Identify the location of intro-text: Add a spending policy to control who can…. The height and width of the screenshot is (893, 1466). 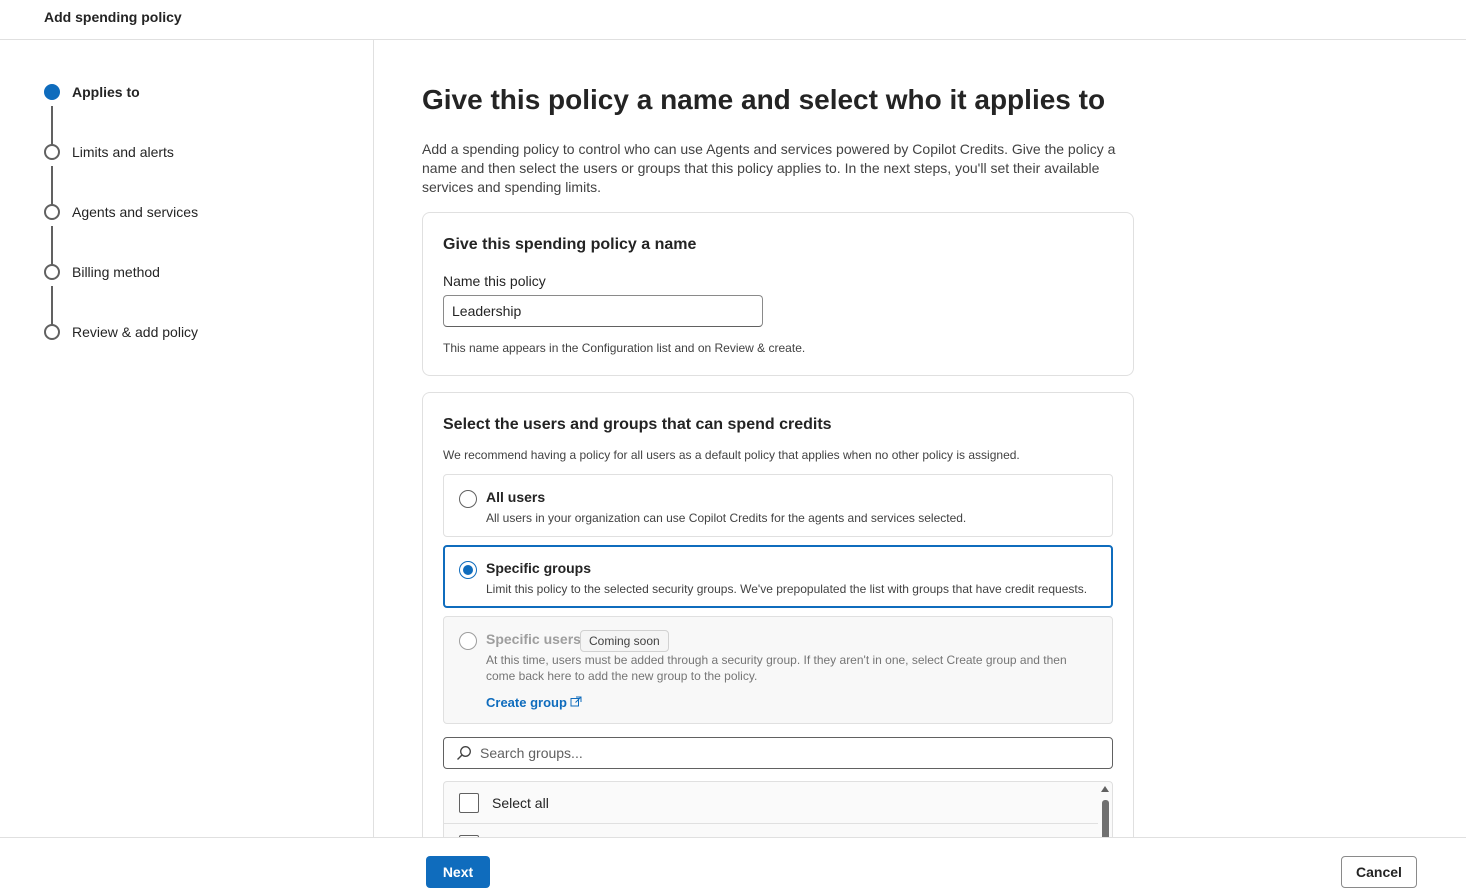
(769, 168).